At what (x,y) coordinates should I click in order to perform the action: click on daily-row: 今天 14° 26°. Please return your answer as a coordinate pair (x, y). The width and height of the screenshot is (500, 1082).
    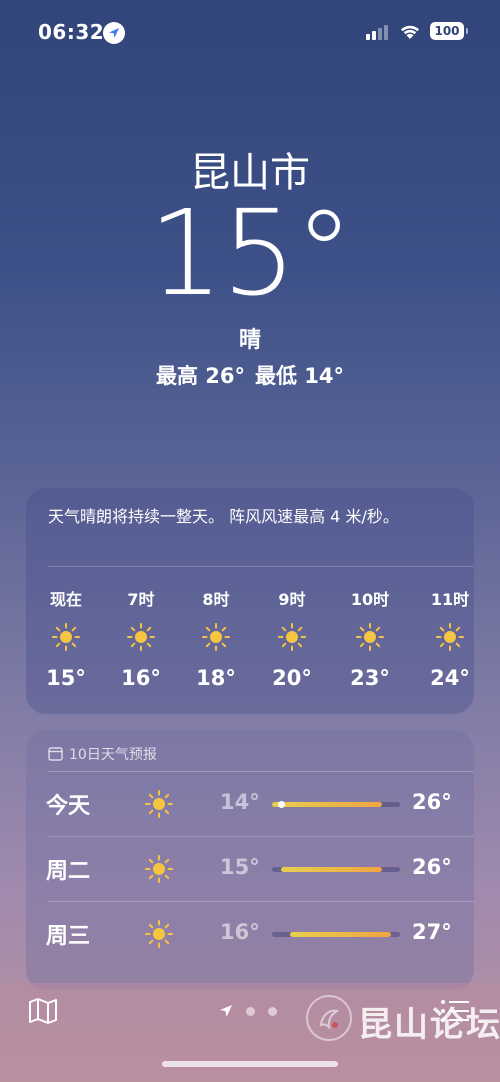
    Looking at the image, I should click on (250, 804).